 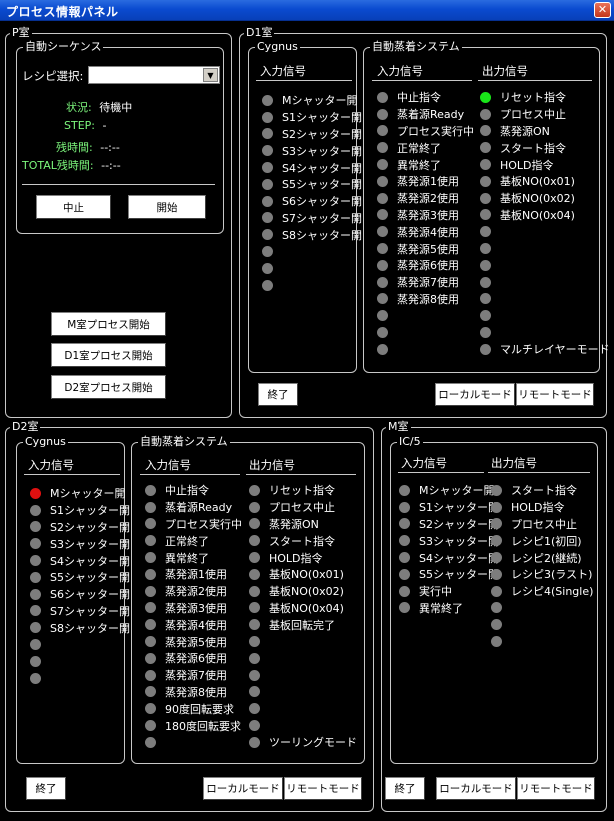 I want to click on d1-auto-input-row: 正常終了, so click(x=425, y=147).